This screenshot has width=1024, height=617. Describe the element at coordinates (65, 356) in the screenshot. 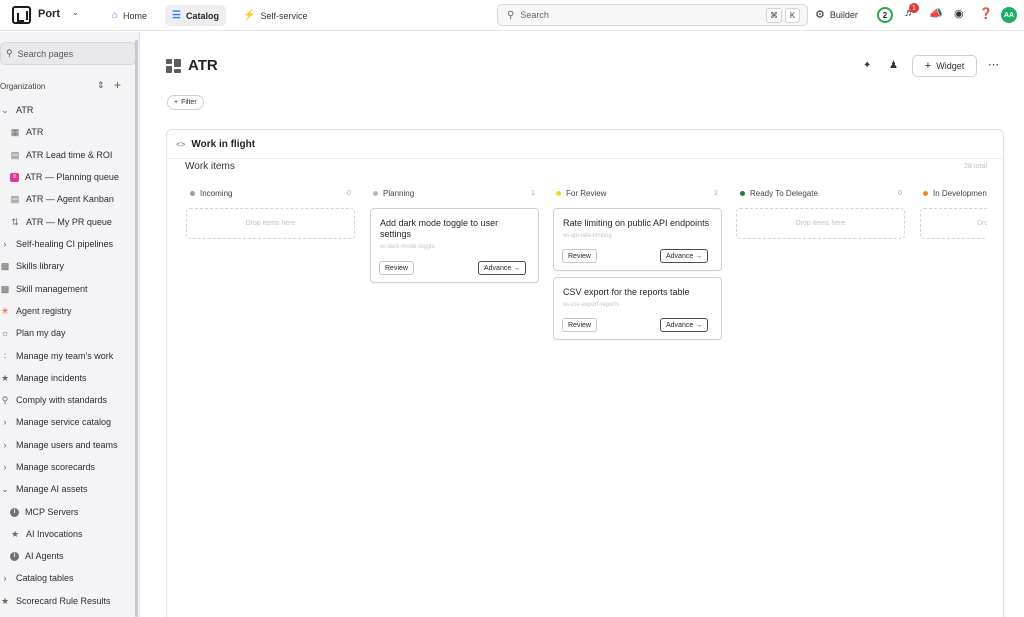

I see `sidebar-item-label: Manage my team's work` at that location.